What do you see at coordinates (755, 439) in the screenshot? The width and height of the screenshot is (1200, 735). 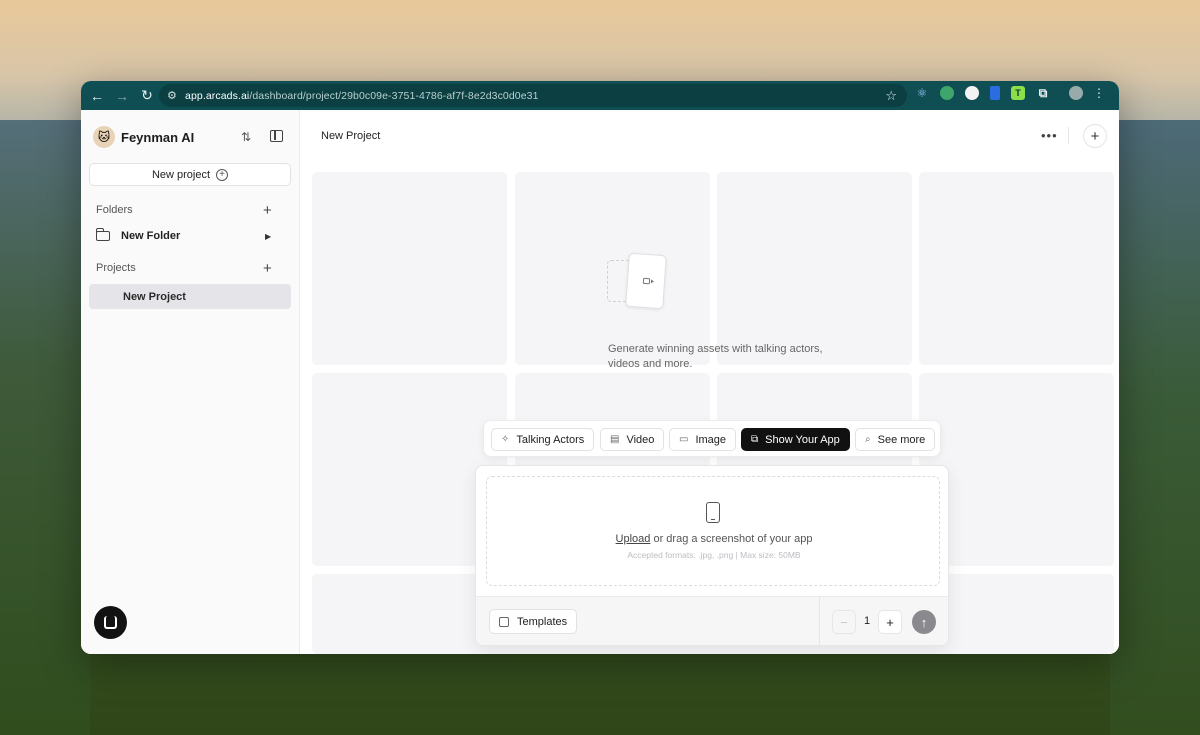 I see `app-screenshot-icon: ⧉` at bounding box center [755, 439].